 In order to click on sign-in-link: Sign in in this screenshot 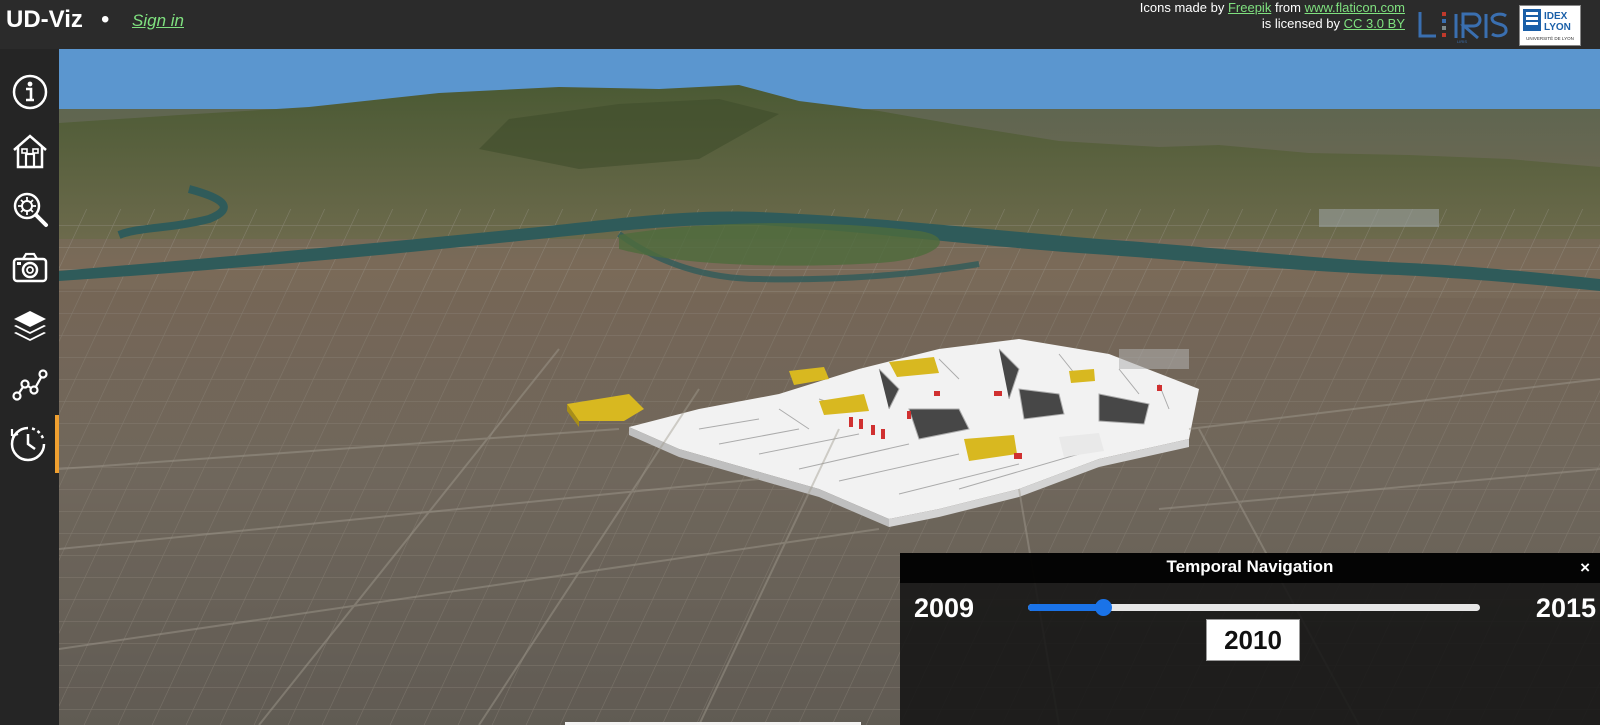, I will do `click(158, 21)`.